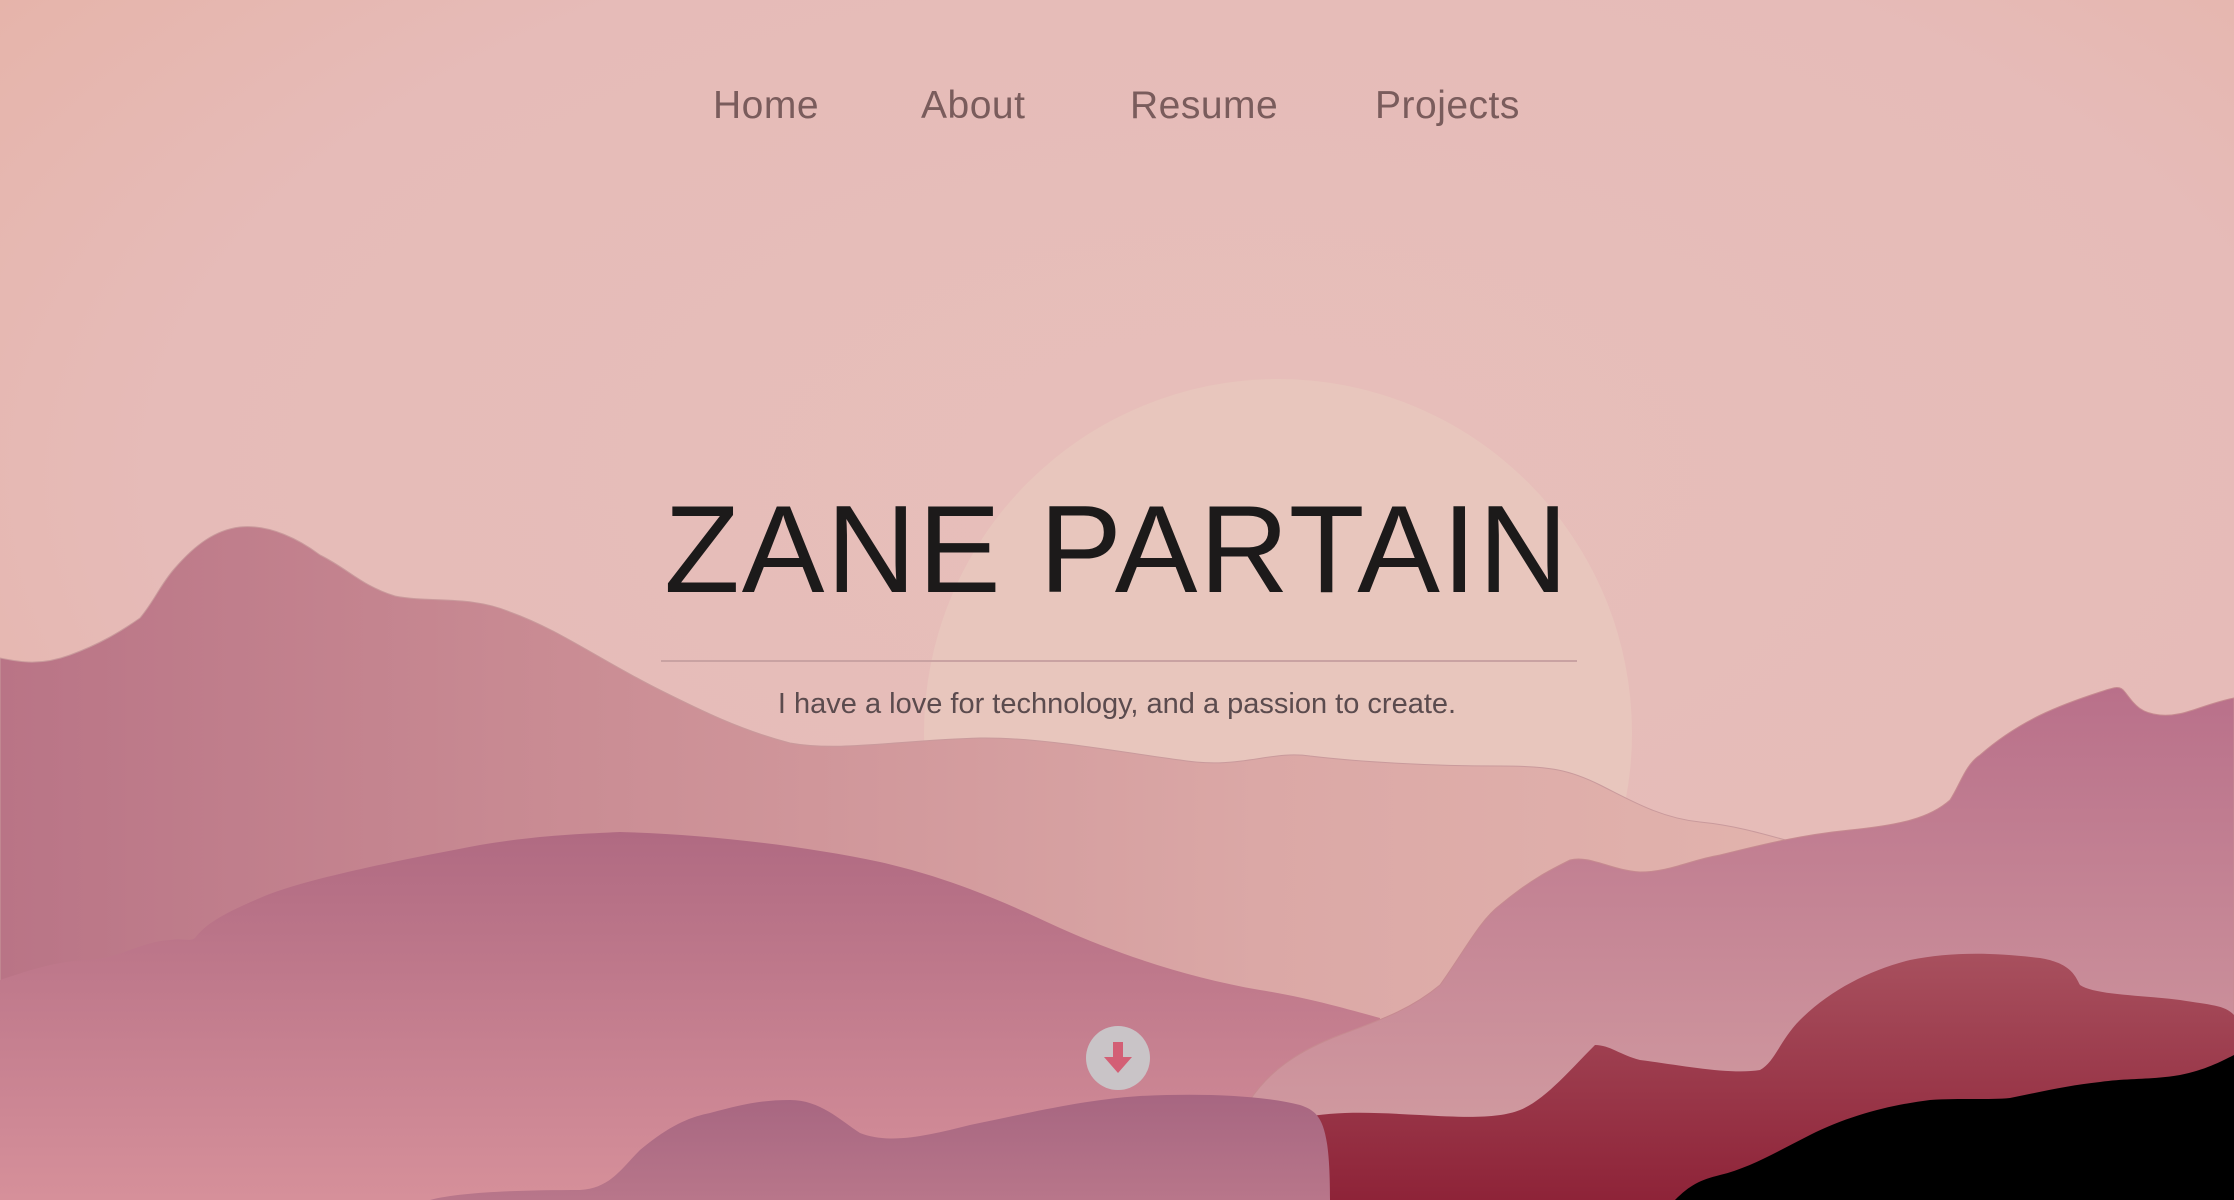 The image size is (2234, 1200). What do you see at coordinates (1204, 106) in the screenshot?
I see `nav-resume-link: Resume` at bounding box center [1204, 106].